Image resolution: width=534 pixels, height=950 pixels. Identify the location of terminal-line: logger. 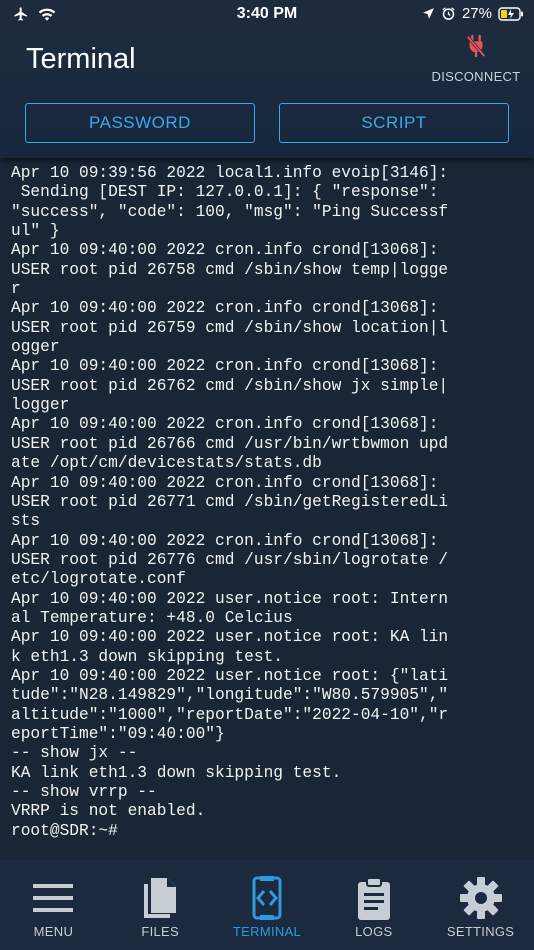
(40, 405).